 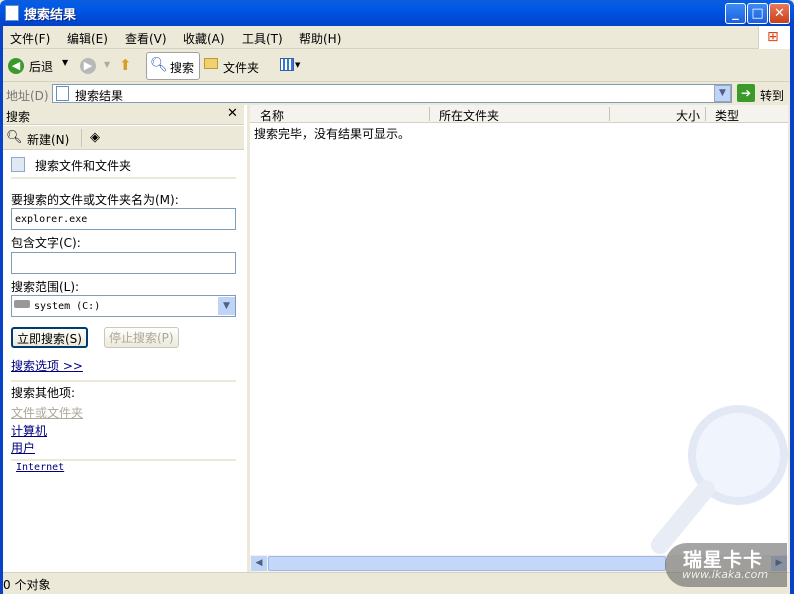 What do you see at coordinates (47, 365) in the screenshot?
I see `search-options-link: 搜索选项 >>` at bounding box center [47, 365].